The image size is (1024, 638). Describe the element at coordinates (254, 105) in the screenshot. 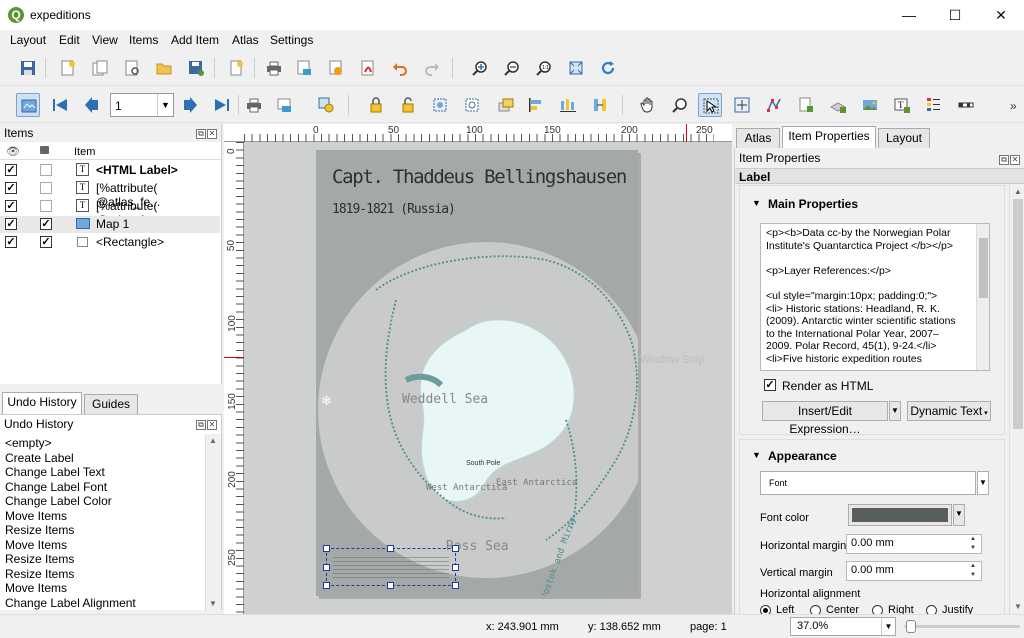

I see `print-atlas-button` at that location.